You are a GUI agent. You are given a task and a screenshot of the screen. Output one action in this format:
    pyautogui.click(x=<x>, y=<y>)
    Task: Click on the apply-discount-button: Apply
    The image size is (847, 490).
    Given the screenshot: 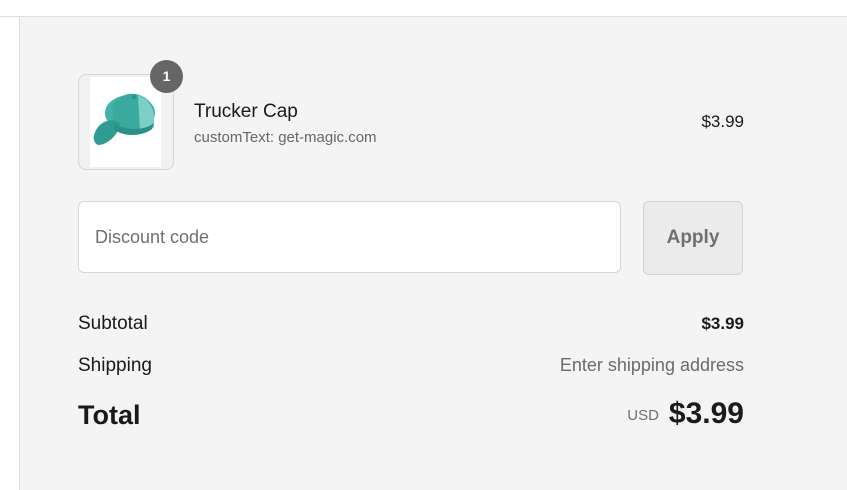 What is the action you would take?
    pyautogui.click(x=693, y=238)
    